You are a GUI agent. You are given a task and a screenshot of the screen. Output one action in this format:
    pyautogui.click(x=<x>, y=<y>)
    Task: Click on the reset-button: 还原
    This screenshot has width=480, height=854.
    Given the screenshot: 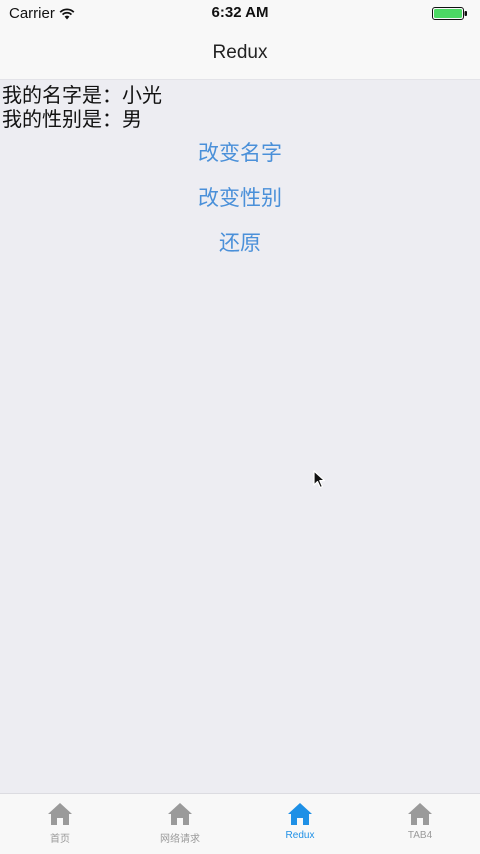 What is the action you would take?
    pyautogui.click(x=240, y=242)
    